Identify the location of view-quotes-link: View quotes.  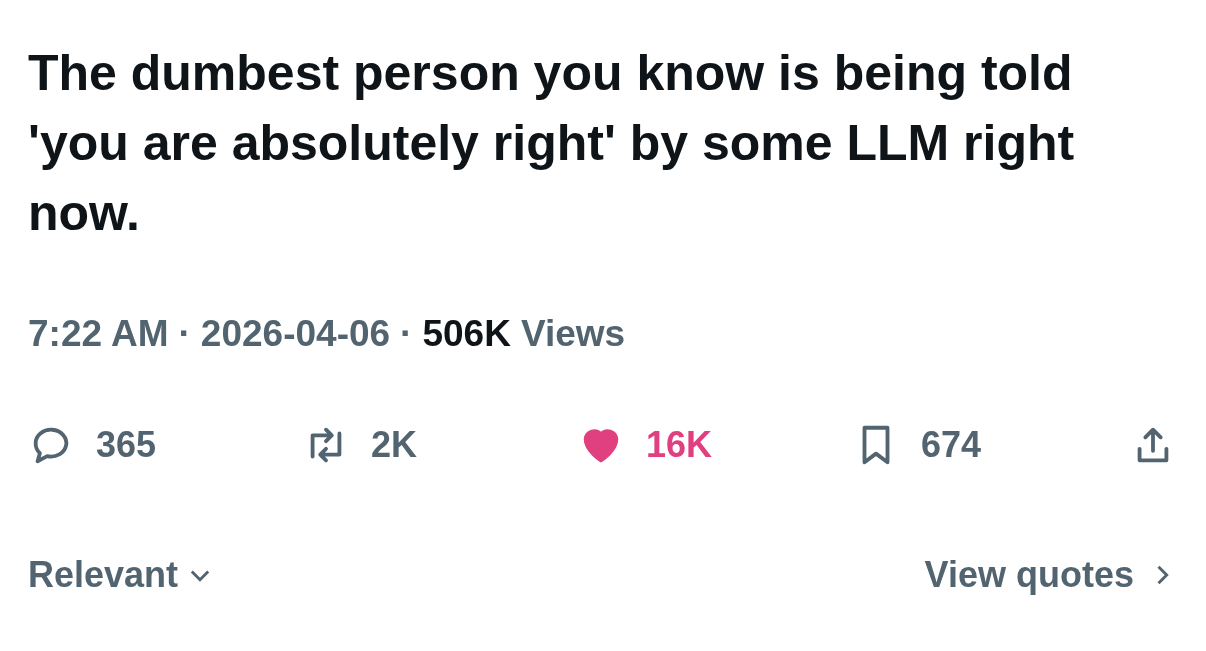
(1050, 574).